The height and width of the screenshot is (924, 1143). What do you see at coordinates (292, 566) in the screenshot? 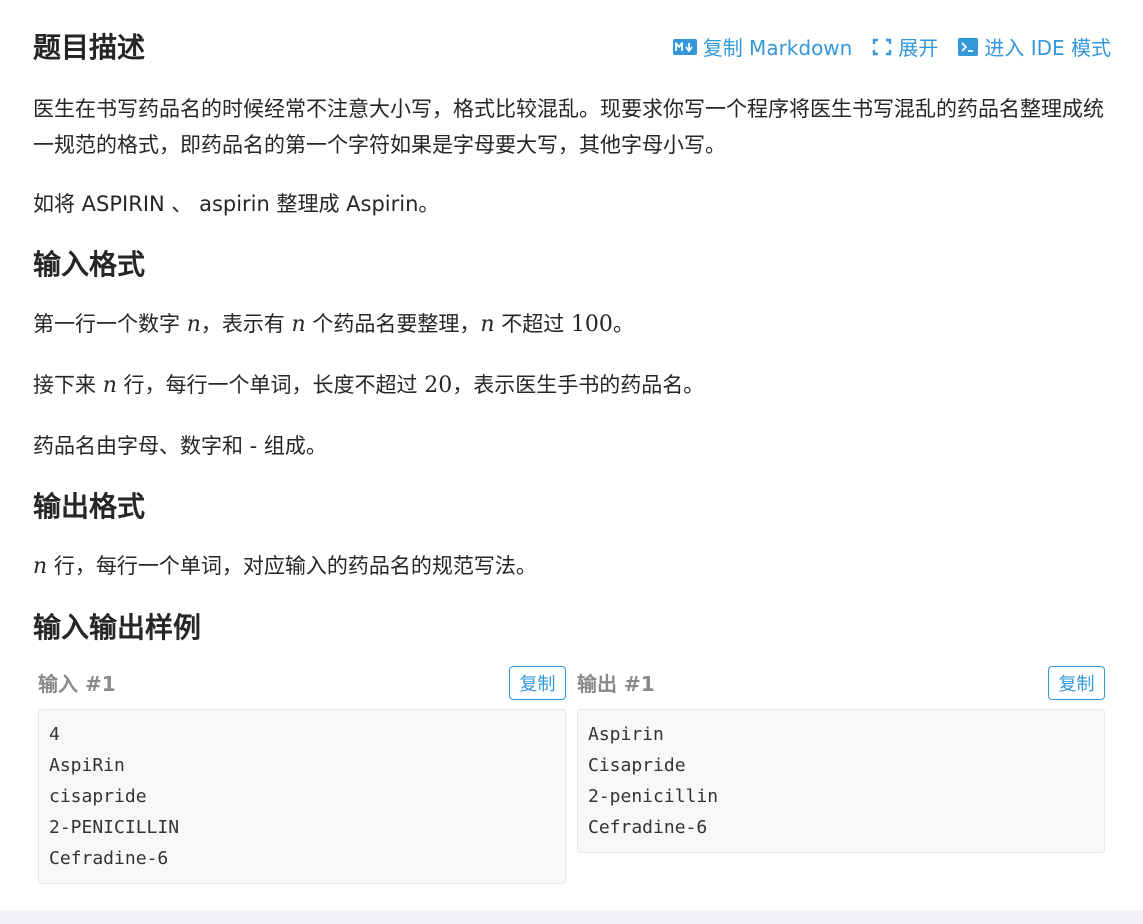
I see `text: 行，每行一个单词，对应输入的药品名的规范写法。` at bounding box center [292, 566].